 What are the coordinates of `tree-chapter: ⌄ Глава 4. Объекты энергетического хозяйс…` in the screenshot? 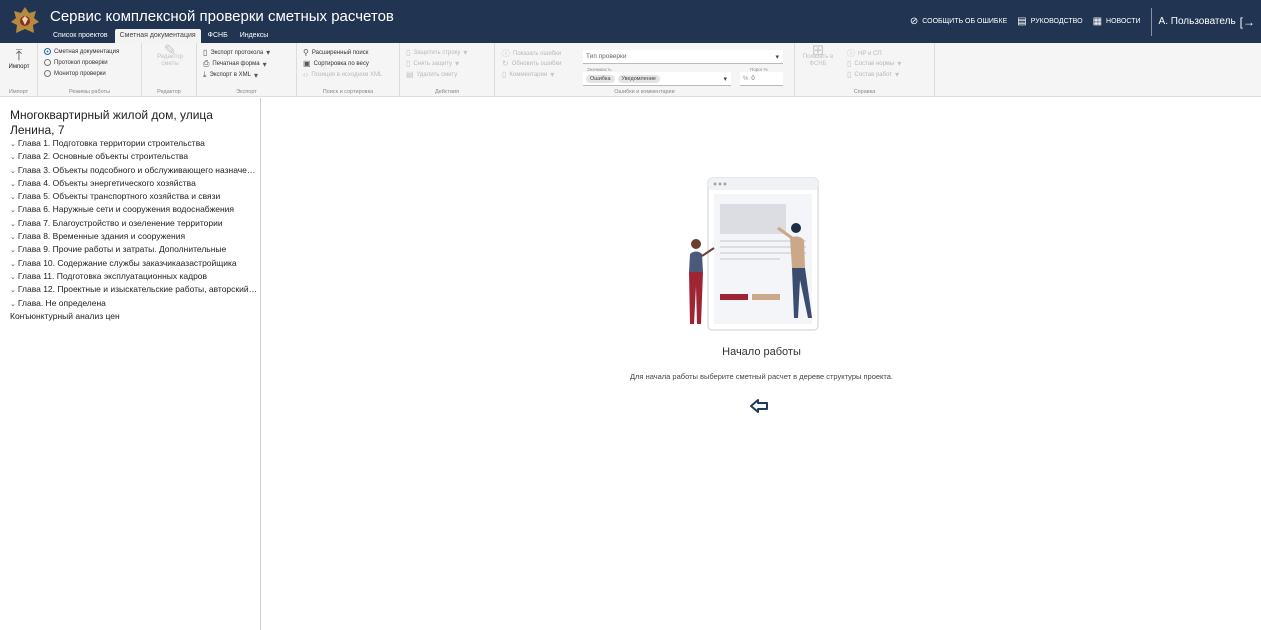 It's located at (134, 183).